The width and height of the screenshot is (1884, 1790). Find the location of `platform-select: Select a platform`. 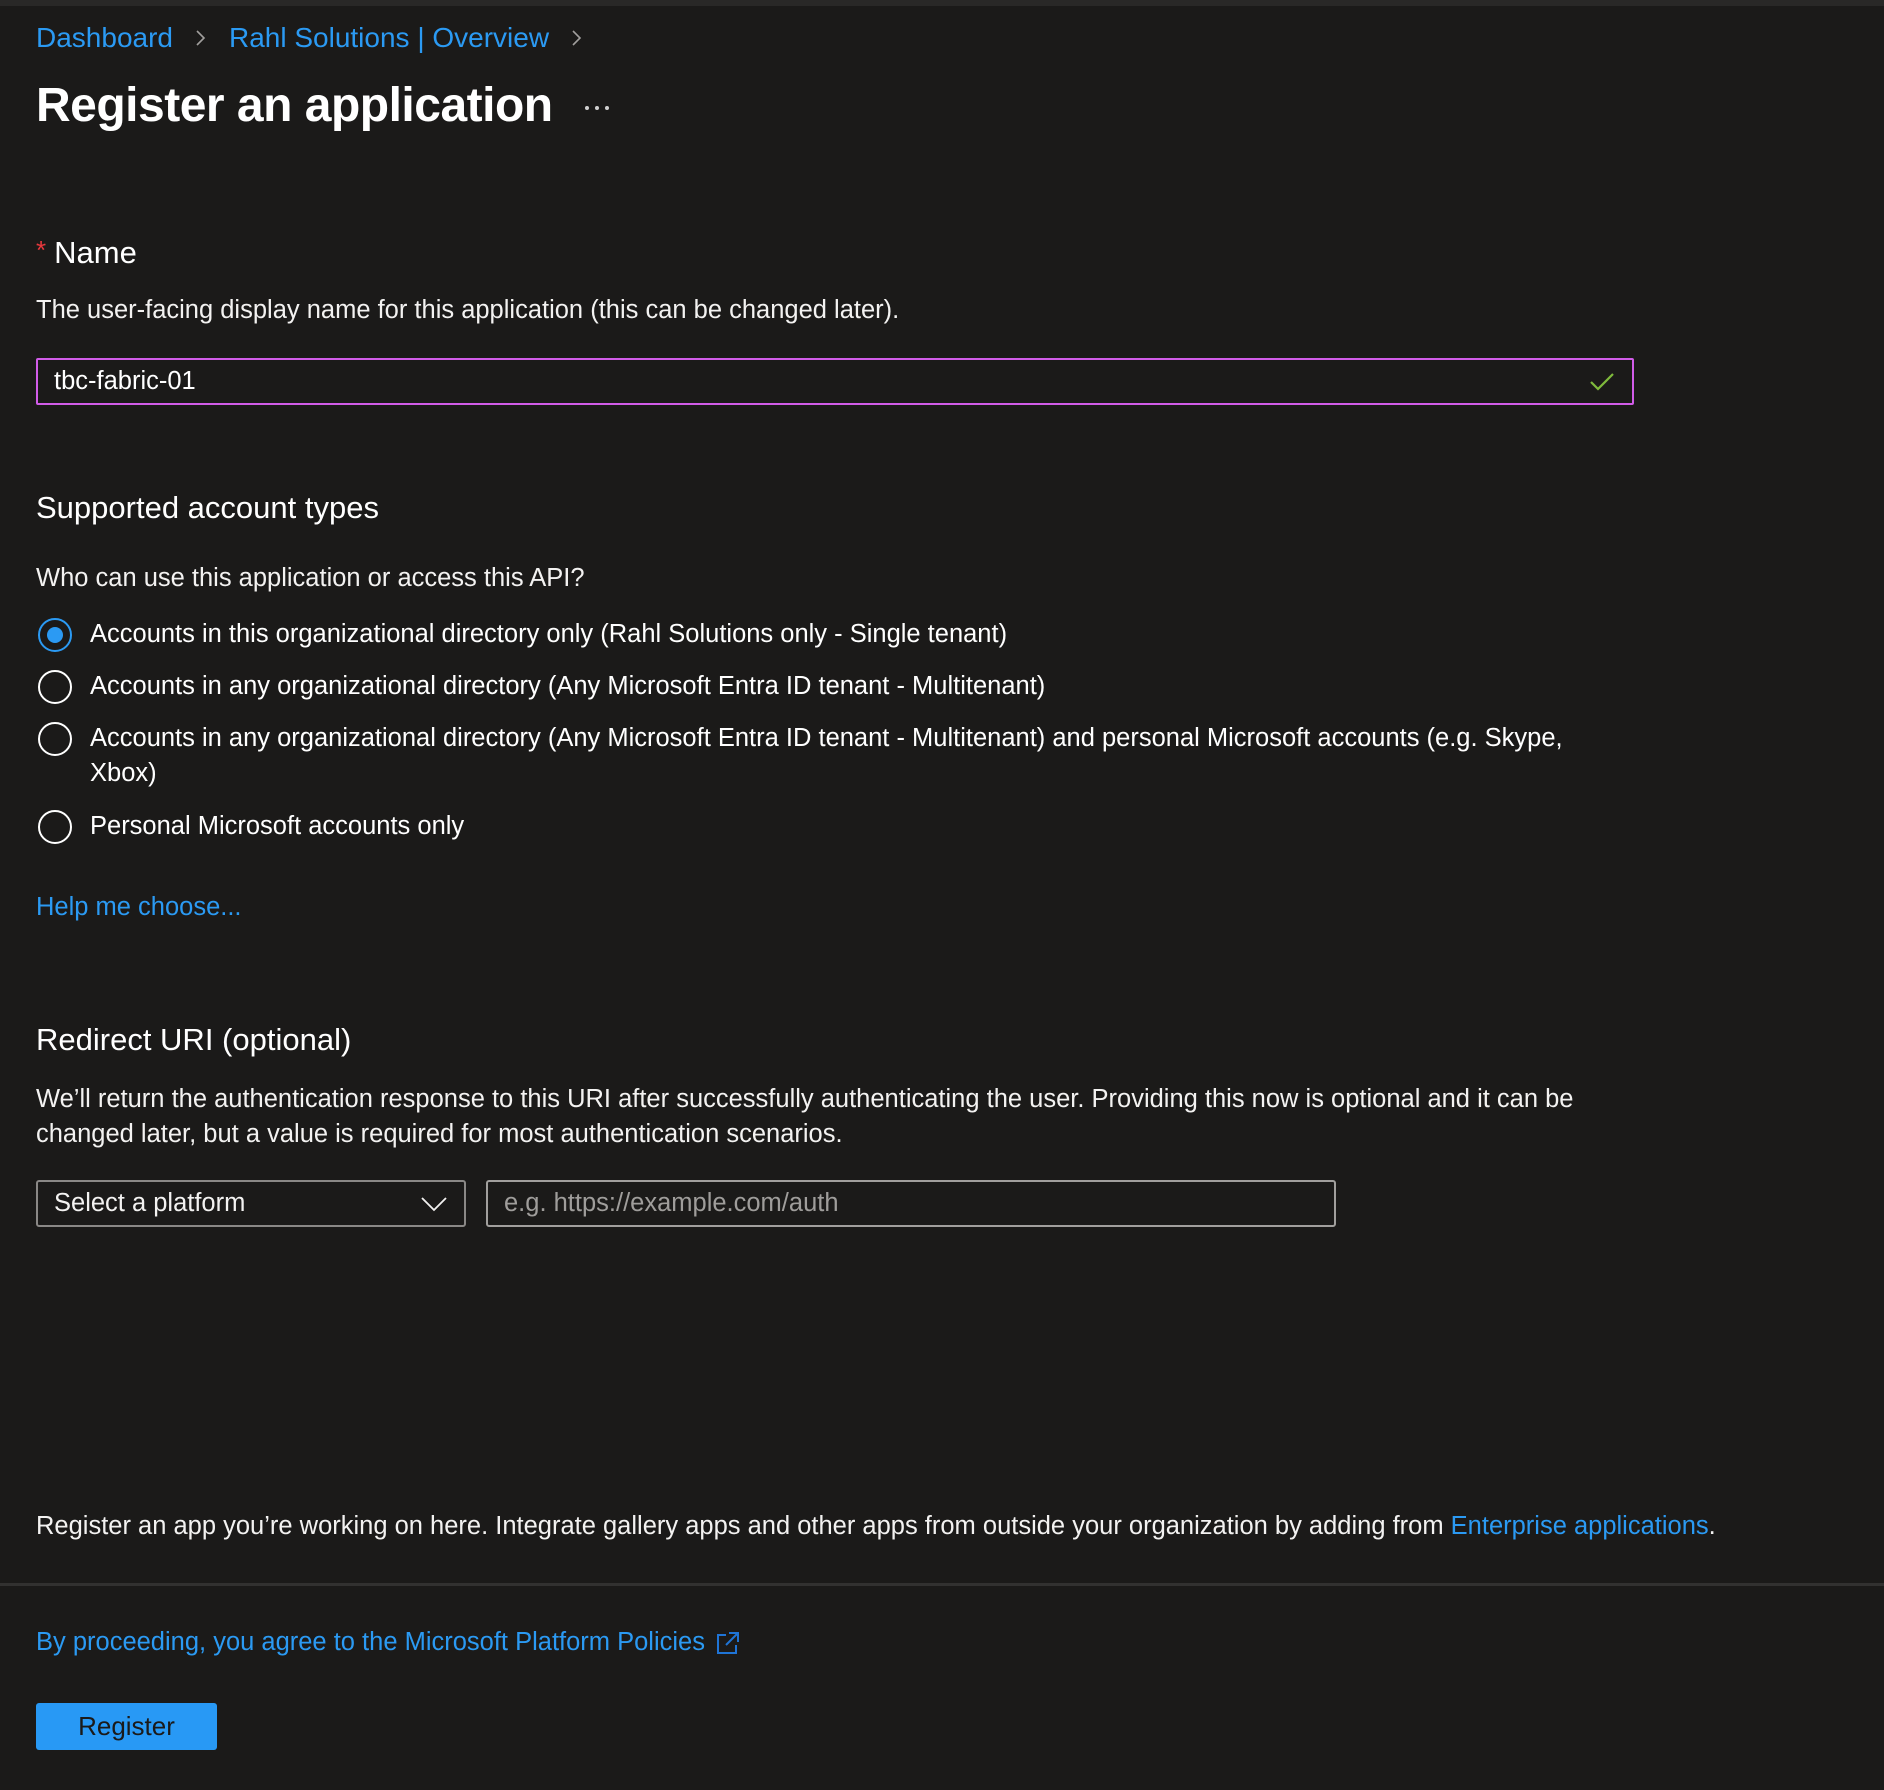

platform-select: Select a platform is located at coordinates (251, 1203).